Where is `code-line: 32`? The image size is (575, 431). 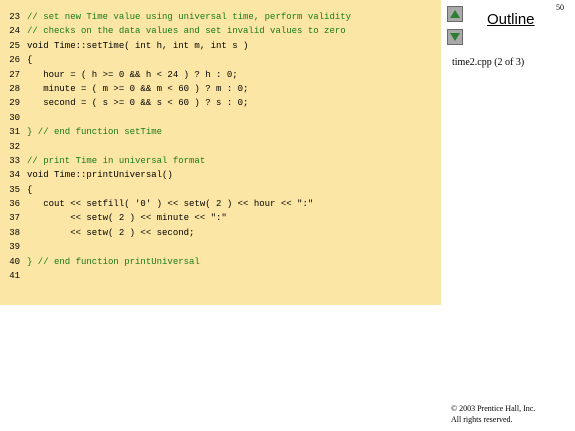
code-line: 32 is located at coordinates (220, 147).